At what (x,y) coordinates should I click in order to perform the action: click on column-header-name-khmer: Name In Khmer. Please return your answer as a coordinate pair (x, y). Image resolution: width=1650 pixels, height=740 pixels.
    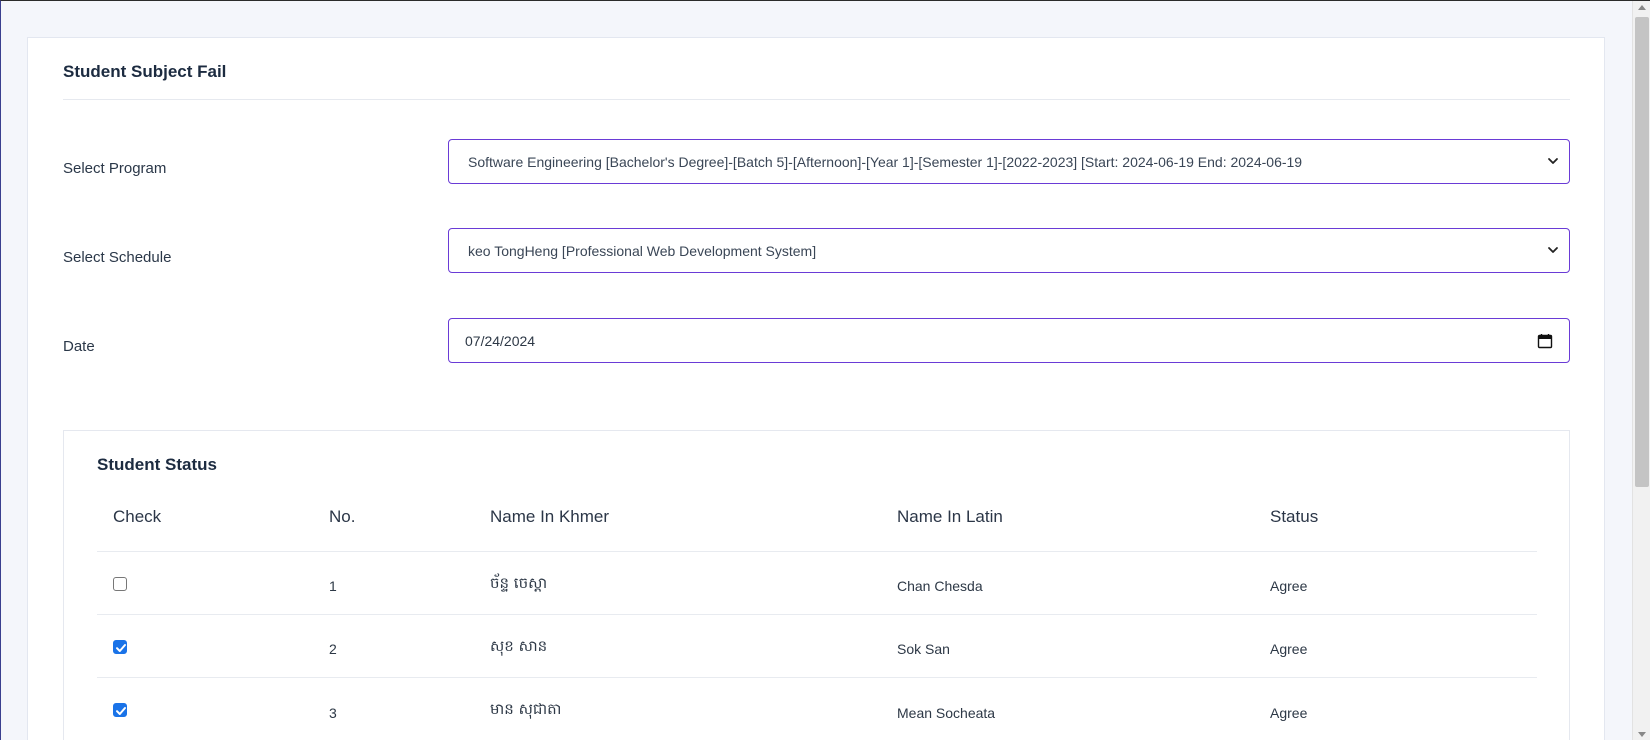
    Looking at the image, I should click on (550, 516).